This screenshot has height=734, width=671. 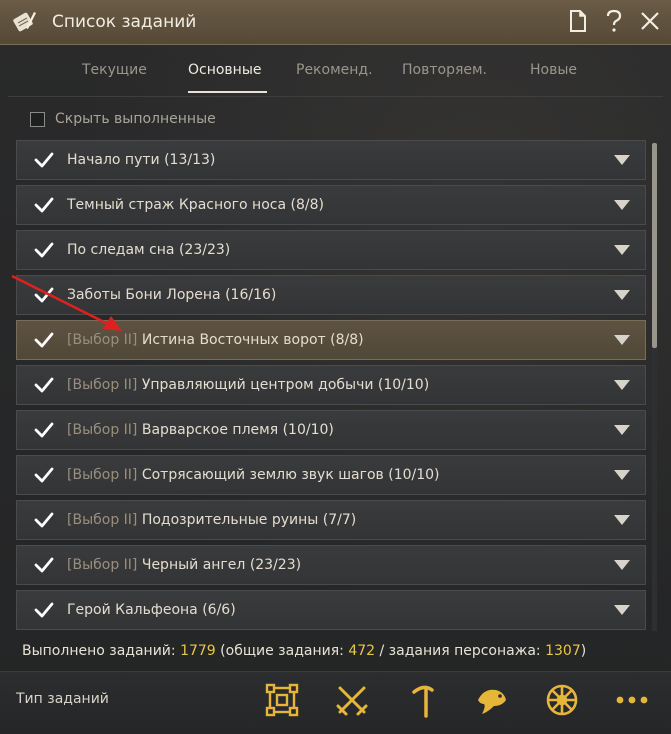 I want to click on document-icon, so click(x=578, y=21).